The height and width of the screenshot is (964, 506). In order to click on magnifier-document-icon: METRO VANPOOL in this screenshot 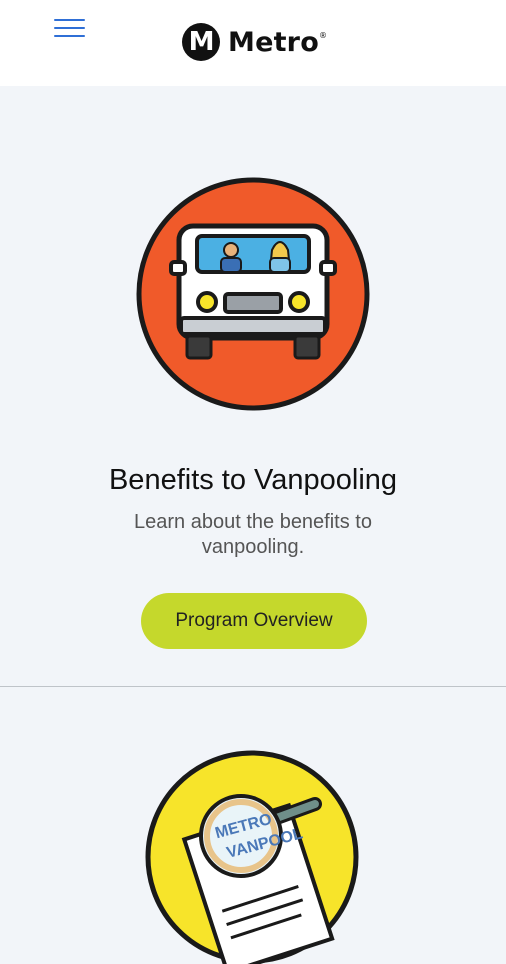, I will do `click(252, 857)`.